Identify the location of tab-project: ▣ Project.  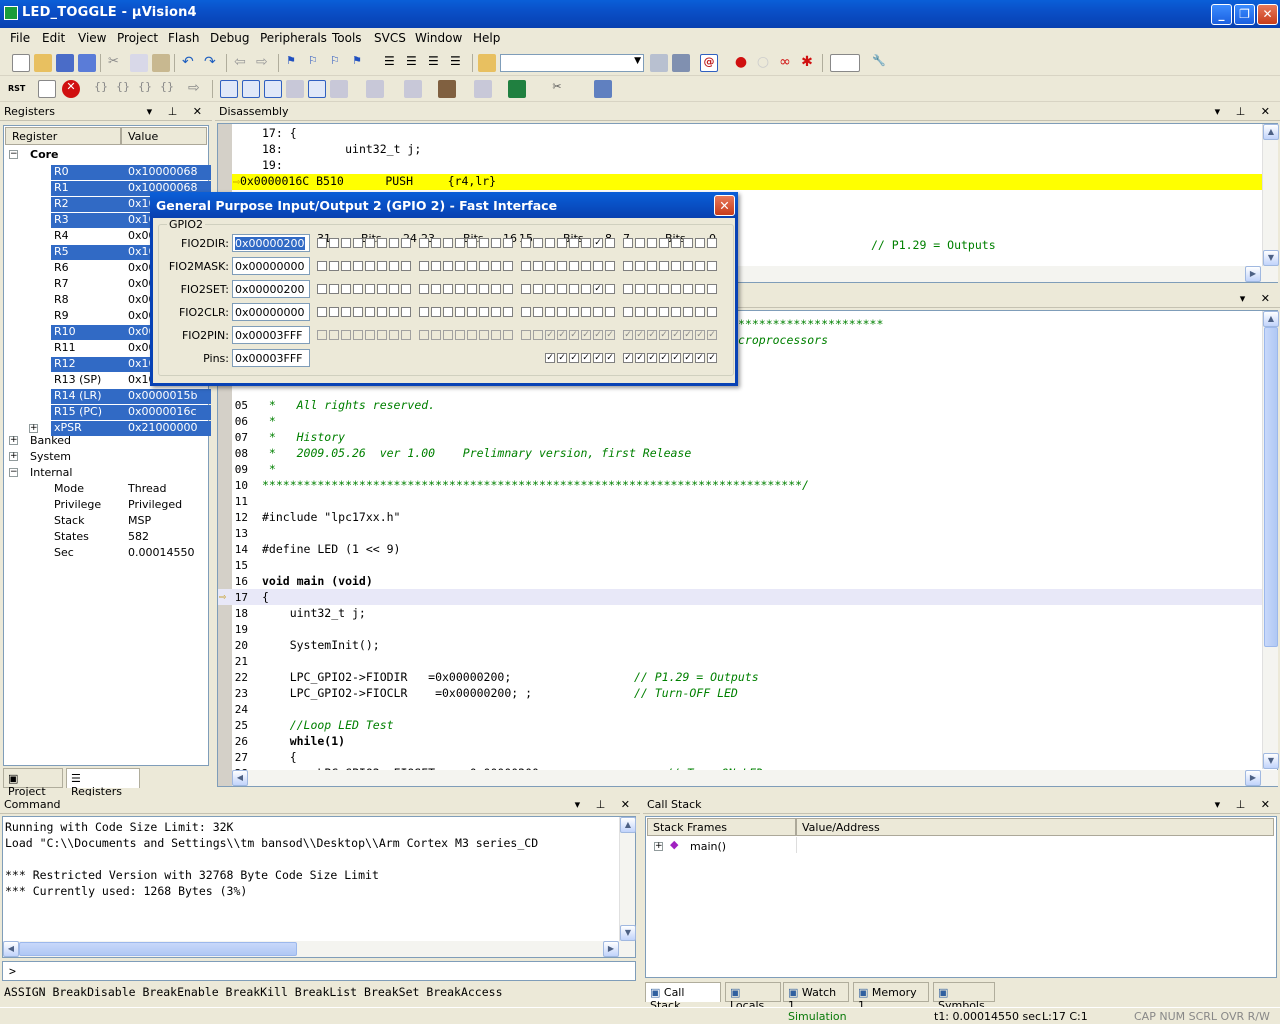
(33, 783).